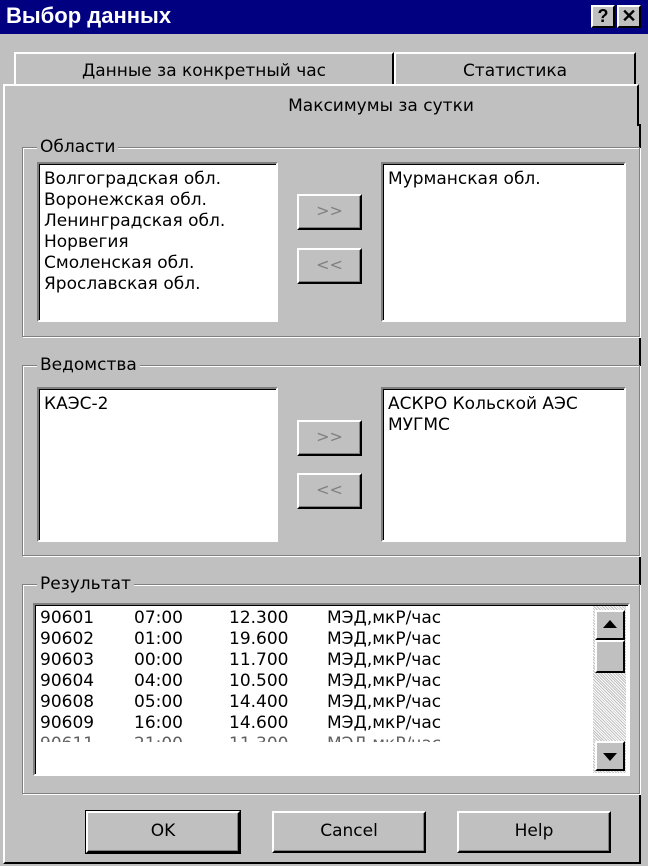 The width and height of the screenshot is (648, 866). I want to click on arrow-down-icon, so click(610, 757).